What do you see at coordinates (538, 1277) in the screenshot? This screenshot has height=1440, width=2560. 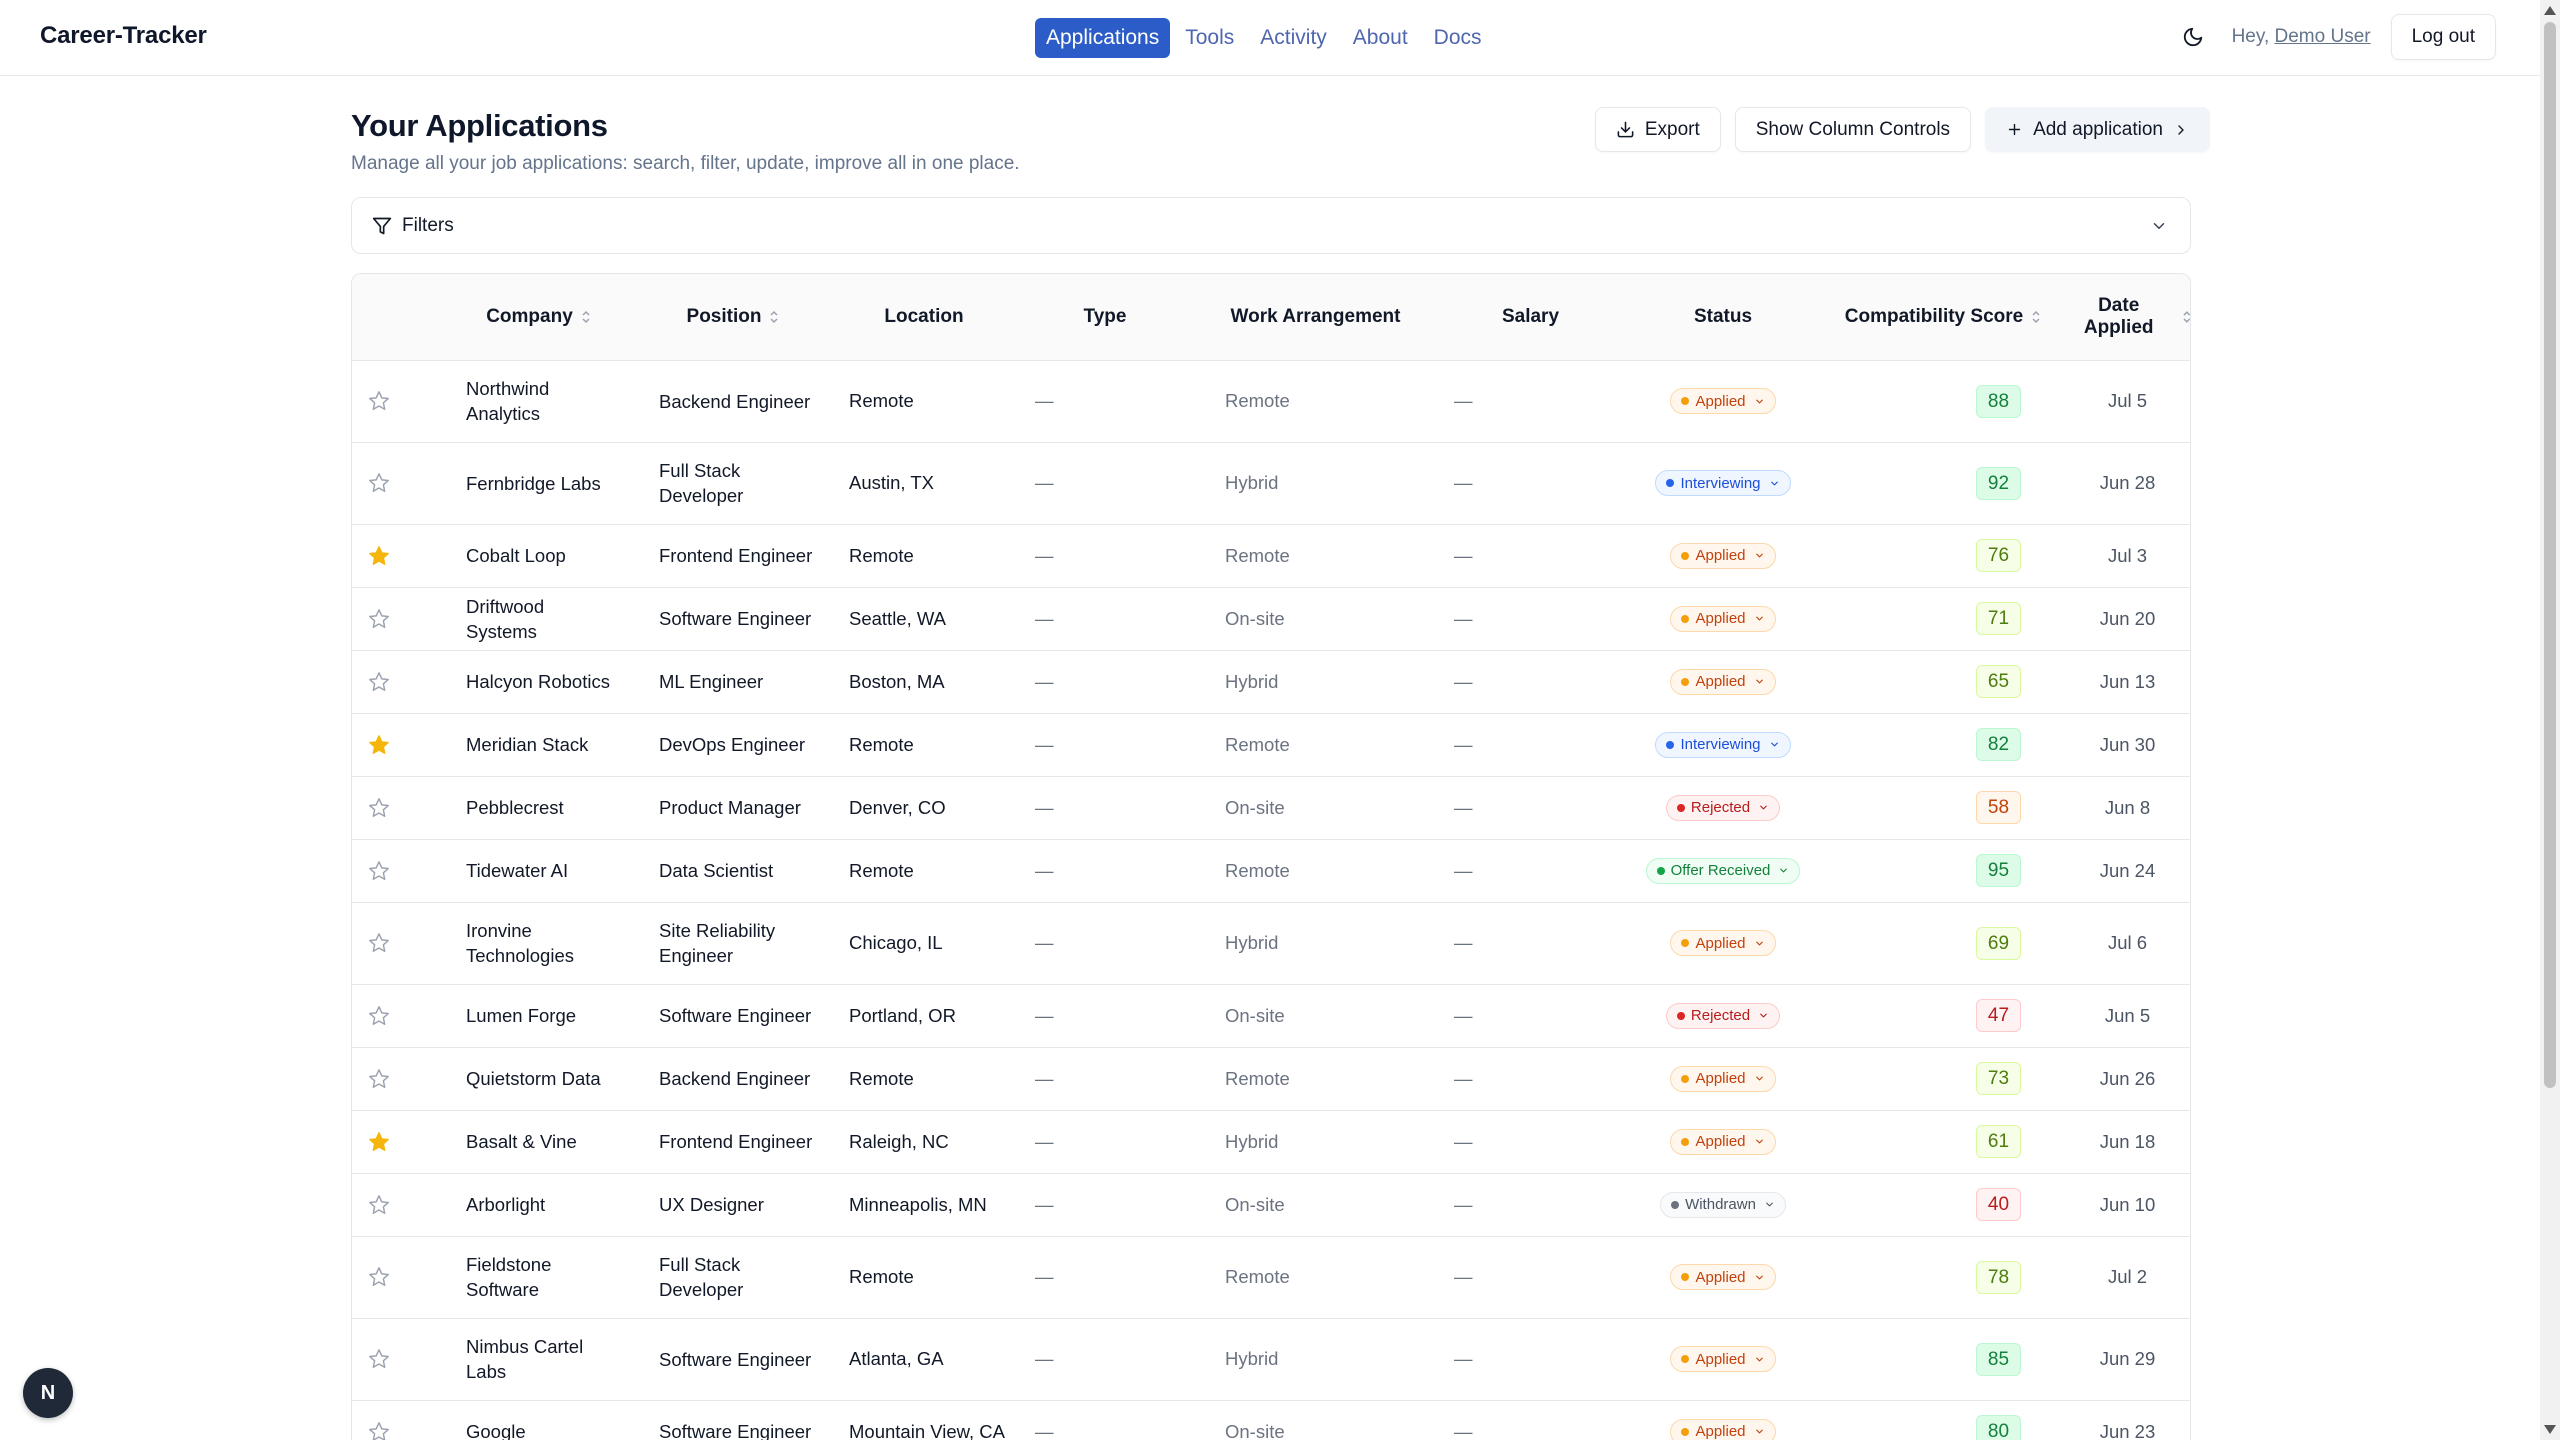 I see `company-name: Fieldstone Software` at bounding box center [538, 1277].